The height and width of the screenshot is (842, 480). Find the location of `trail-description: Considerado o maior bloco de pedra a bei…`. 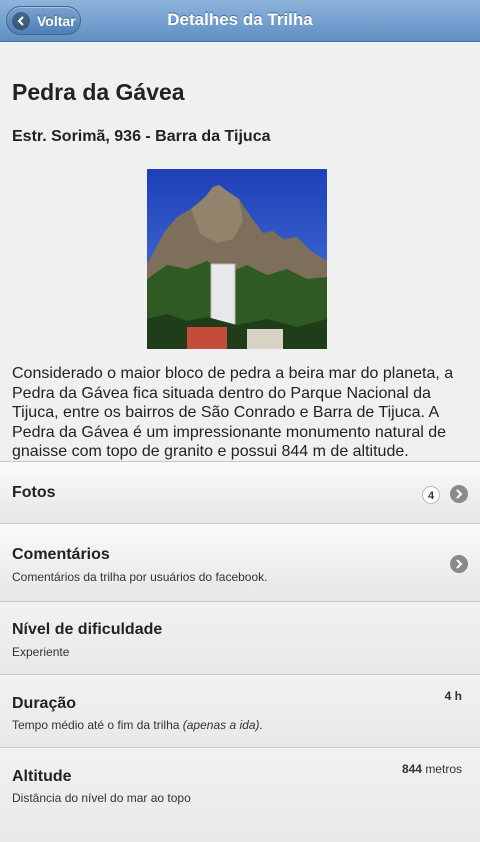

trail-description: Considerado o maior bloco de pedra a bei… is located at coordinates (233, 412).